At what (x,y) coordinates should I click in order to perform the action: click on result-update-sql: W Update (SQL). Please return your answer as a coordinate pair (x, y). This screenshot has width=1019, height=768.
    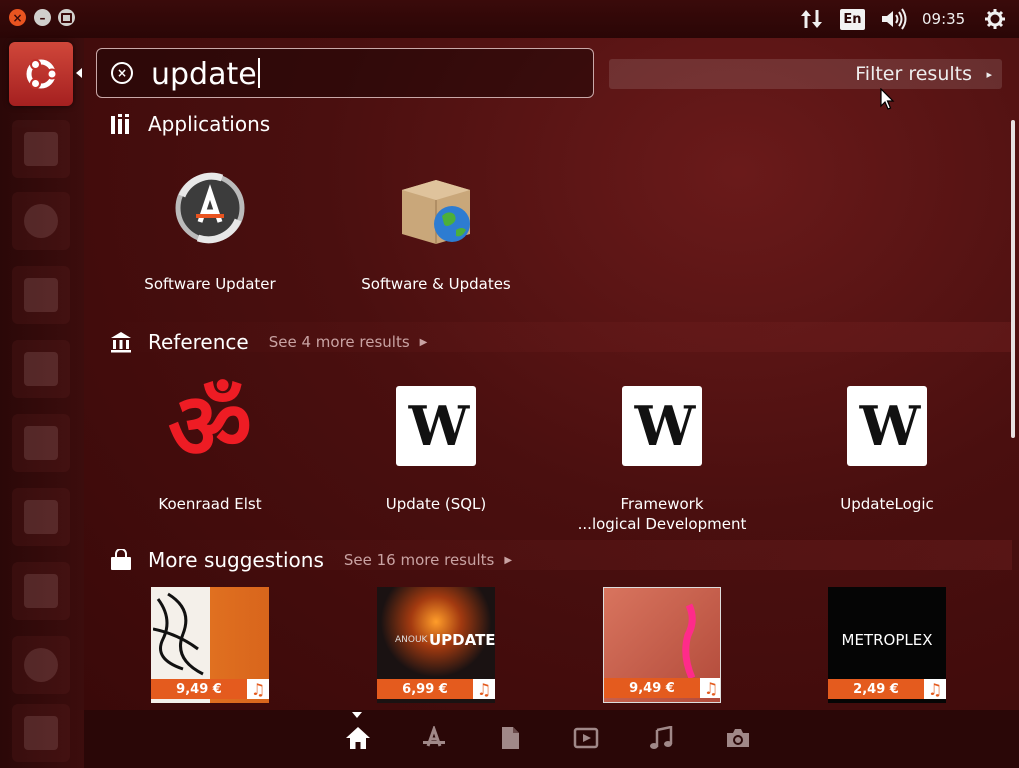
    Looking at the image, I should click on (436, 450).